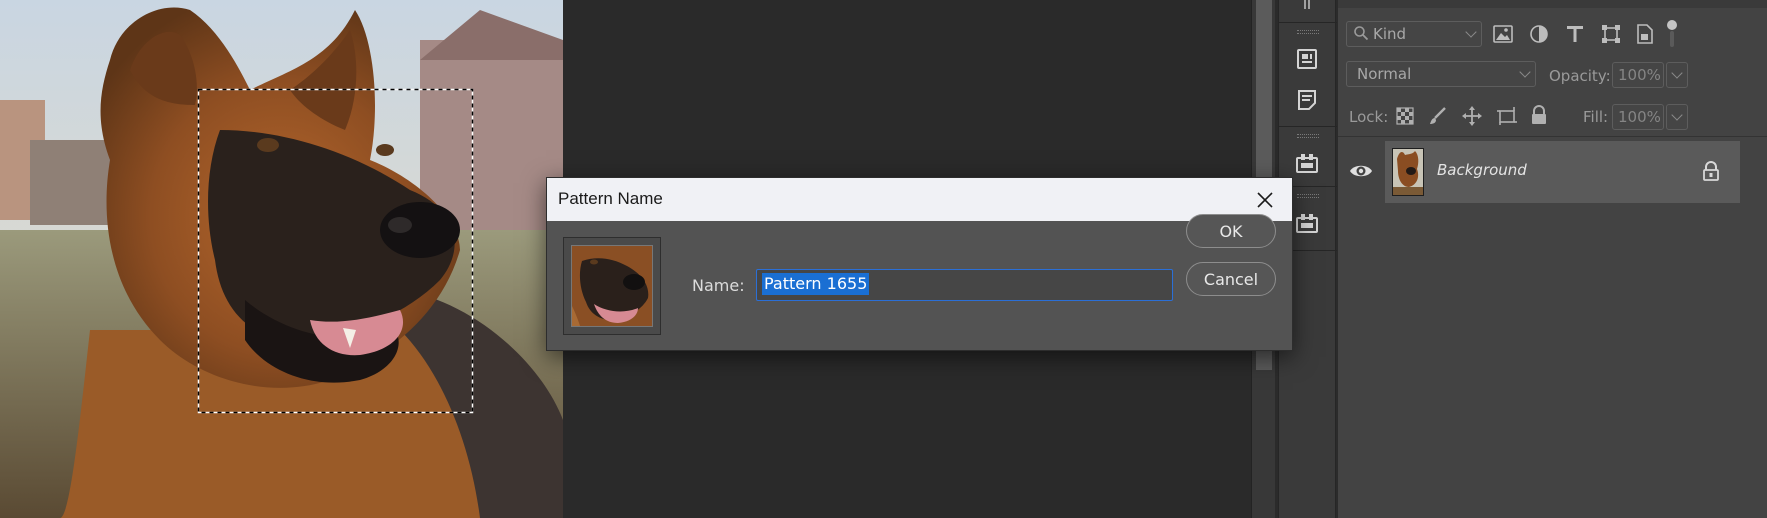 This screenshot has width=1767, height=518. I want to click on fill-value: 100%, so click(1639, 117).